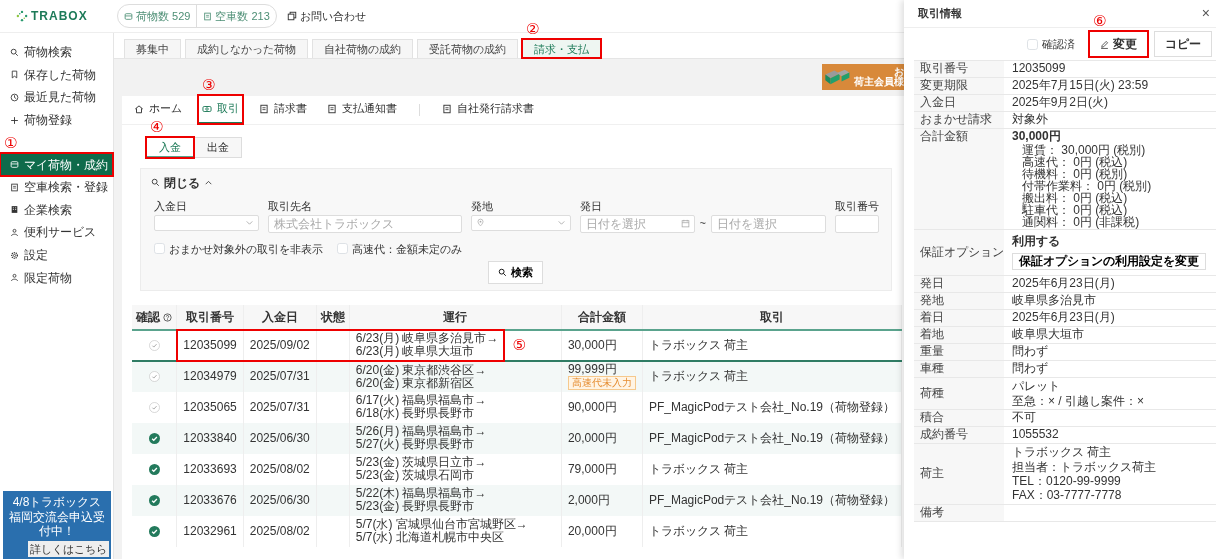 The height and width of the screenshot is (559, 1216). Describe the element at coordinates (182, 182) in the screenshot. I see `collapse-toggle: 閉じる` at that location.